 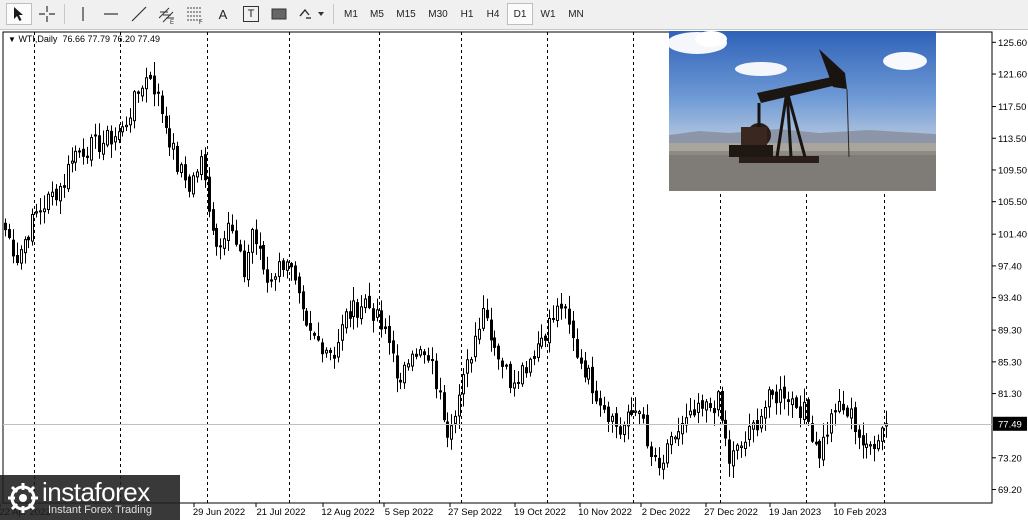 What do you see at coordinates (377, 14) in the screenshot?
I see `timeframe-m5-button: M5` at bounding box center [377, 14].